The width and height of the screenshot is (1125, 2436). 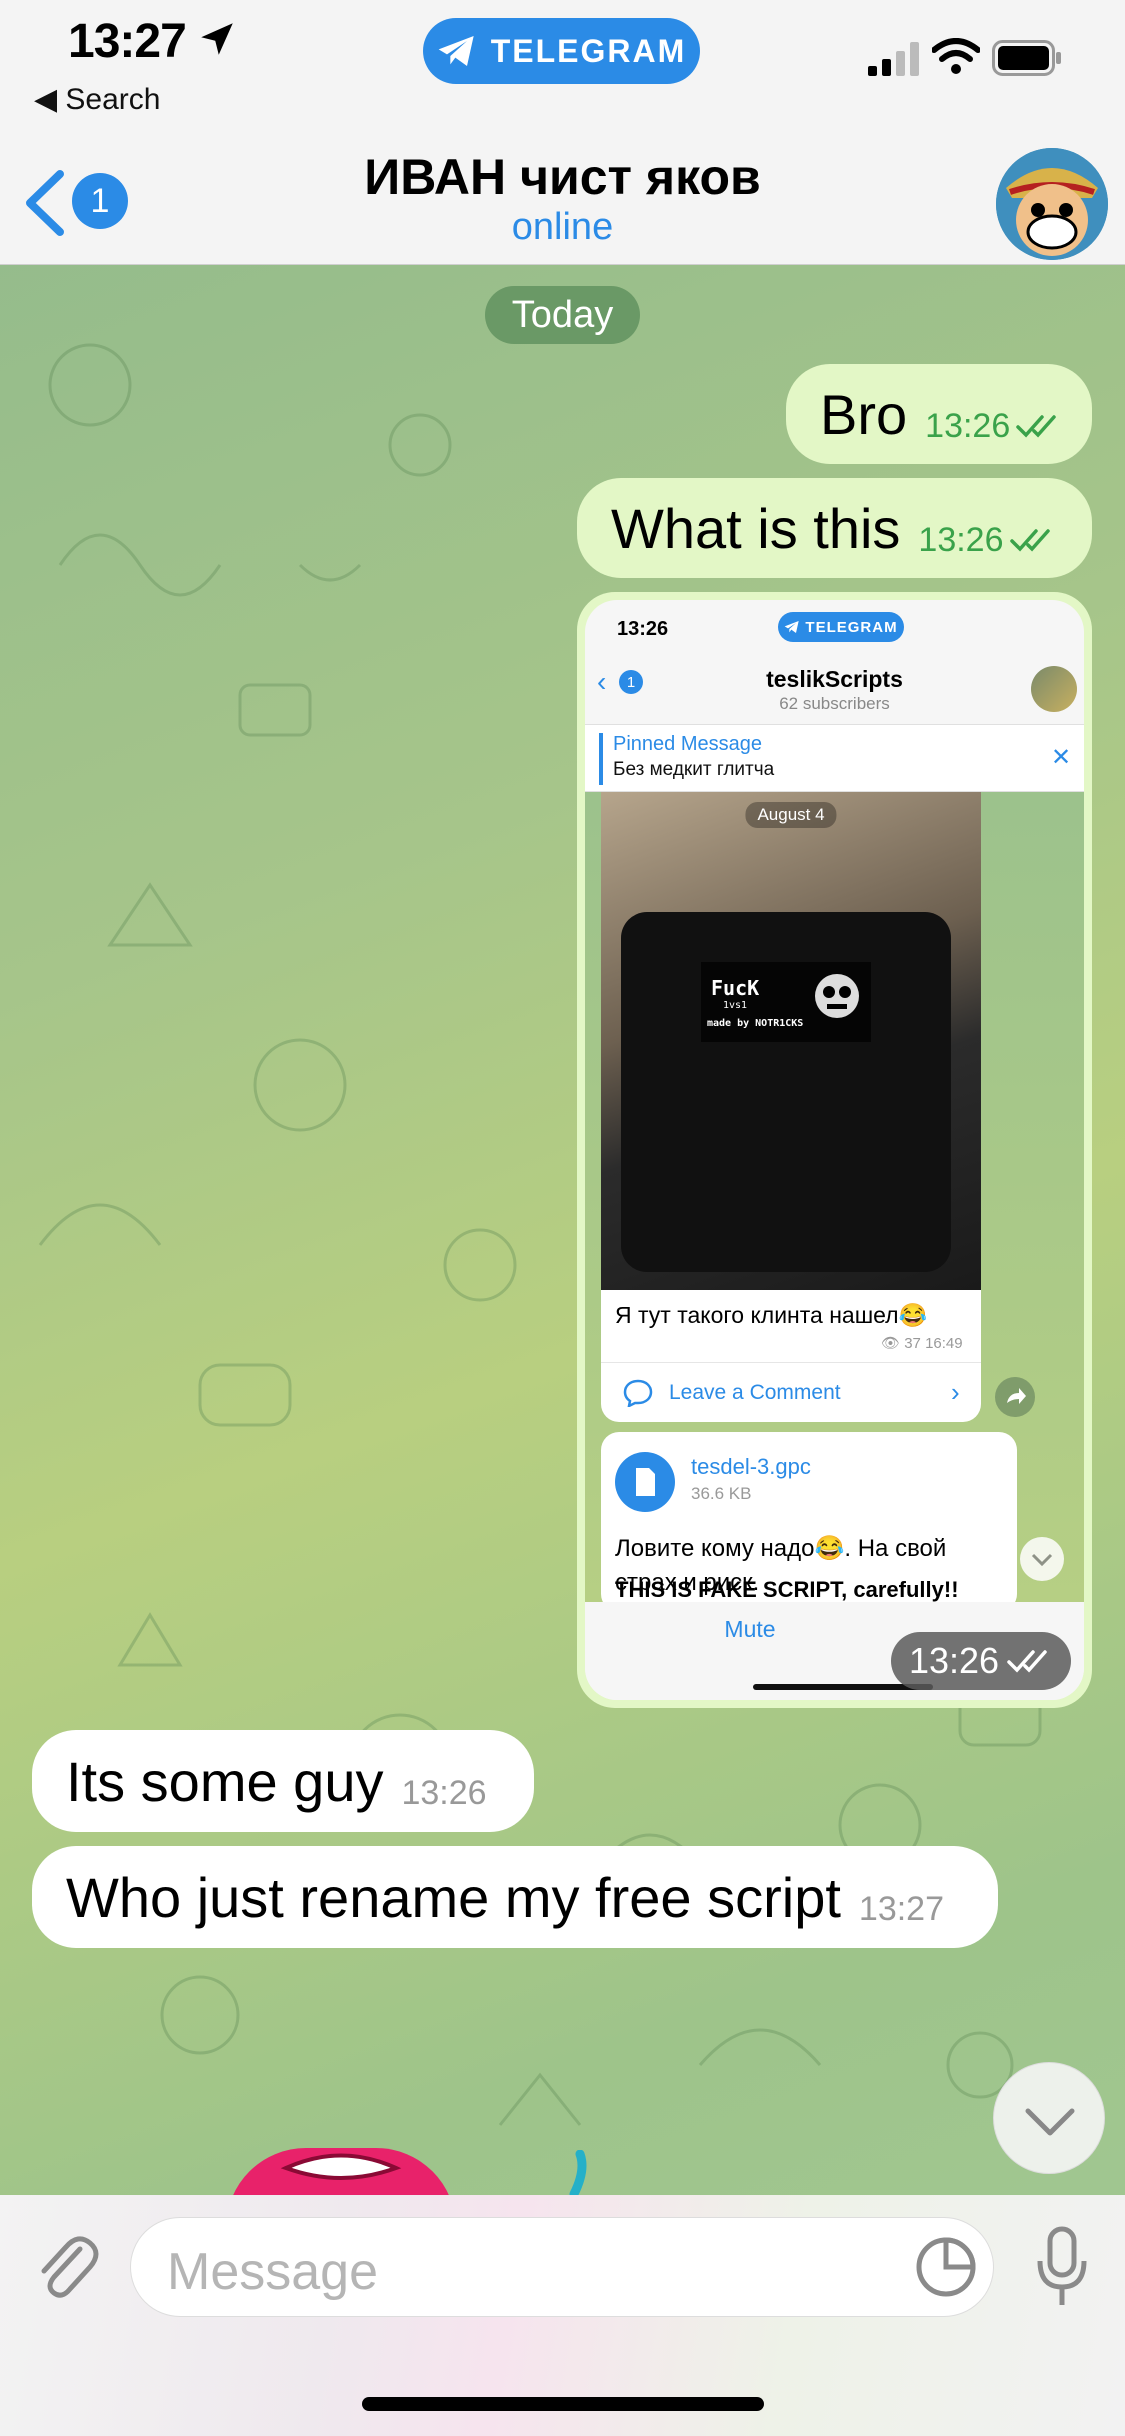 I want to click on file-name: tesdel-3.gpc, so click(x=751, y=1466).